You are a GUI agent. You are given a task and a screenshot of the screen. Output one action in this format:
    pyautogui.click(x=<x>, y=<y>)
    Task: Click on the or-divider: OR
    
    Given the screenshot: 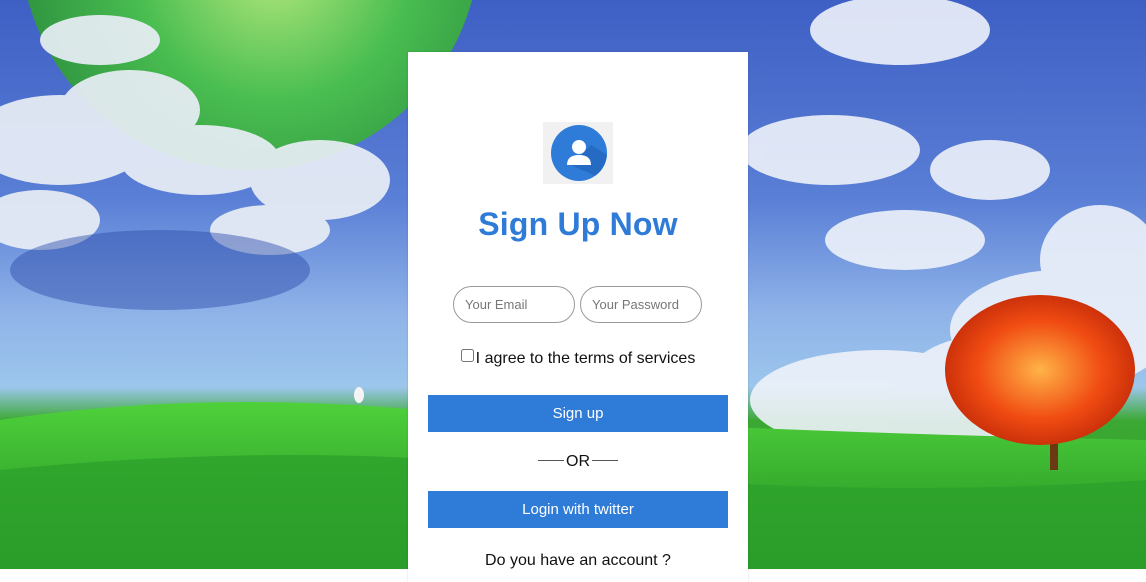 What is the action you would take?
    pyautogui.click(x=578, y=462)
    